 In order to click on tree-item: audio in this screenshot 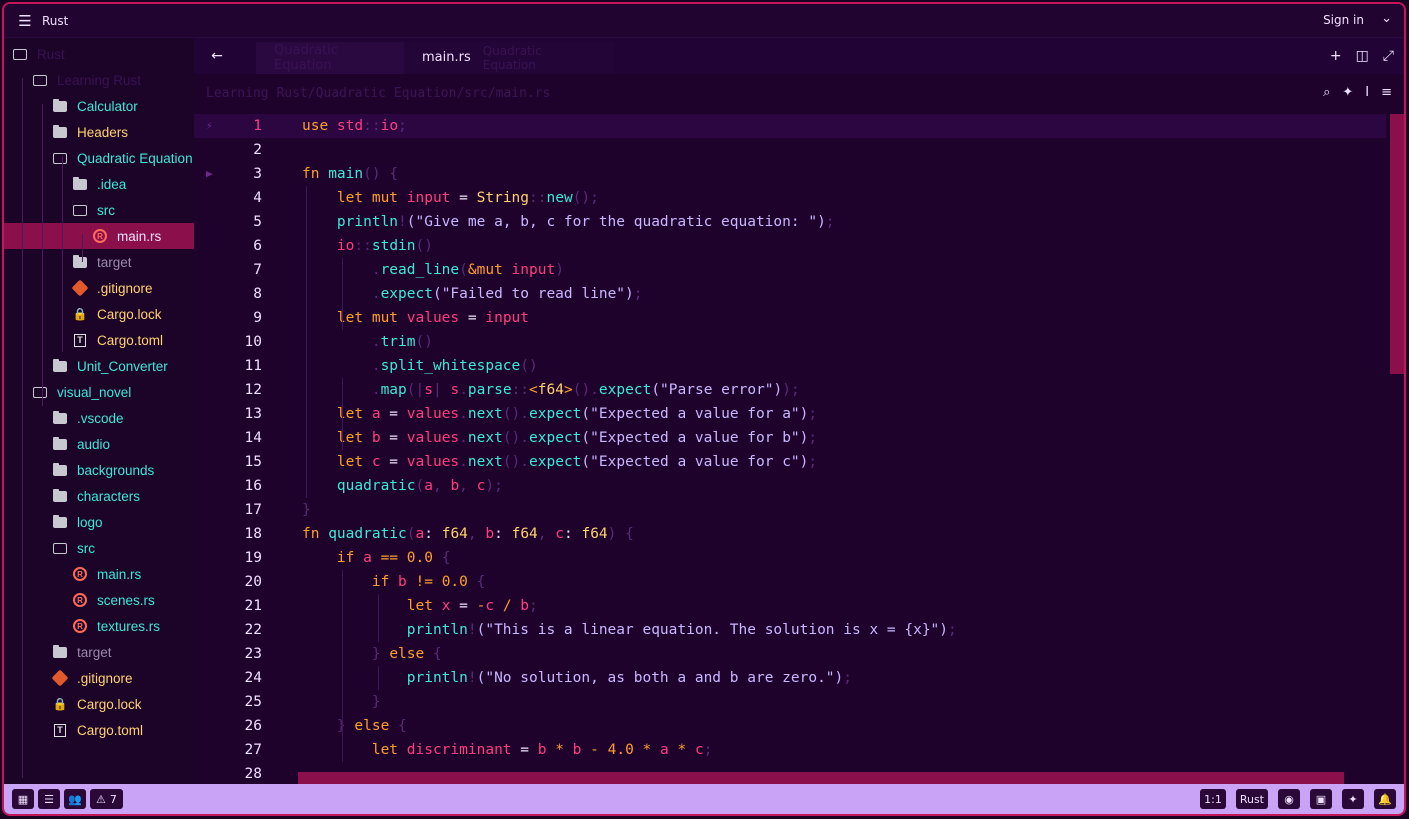, I will do `click(99, 444)`.